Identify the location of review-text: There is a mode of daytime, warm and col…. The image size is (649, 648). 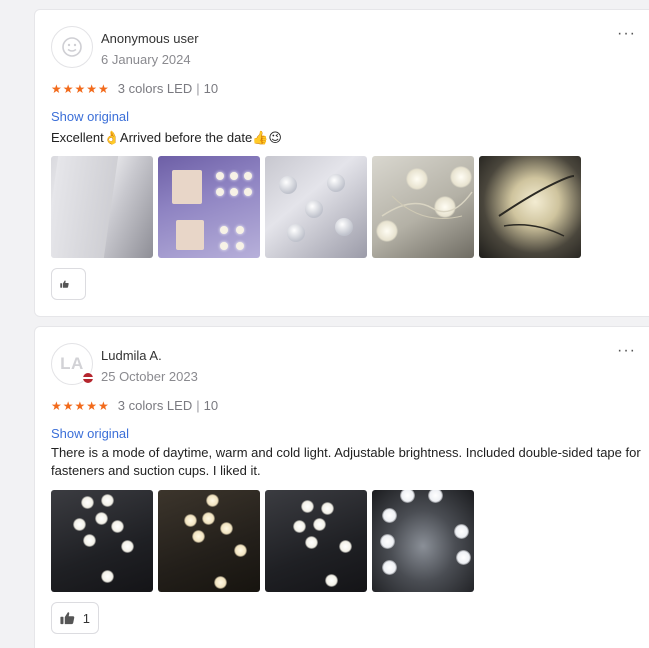
(346, 461).